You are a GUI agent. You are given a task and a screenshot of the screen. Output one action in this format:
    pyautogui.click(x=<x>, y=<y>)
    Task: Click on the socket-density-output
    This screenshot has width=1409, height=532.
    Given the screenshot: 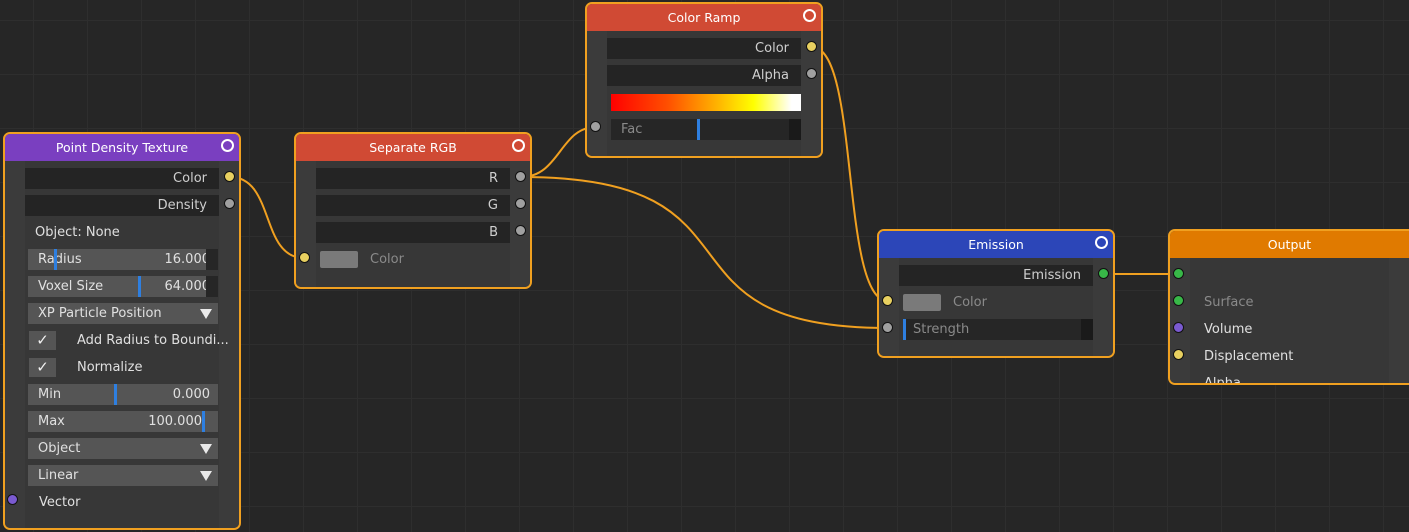 What is the action you would take?
    pyautogui.click(x=229, y=203)
    